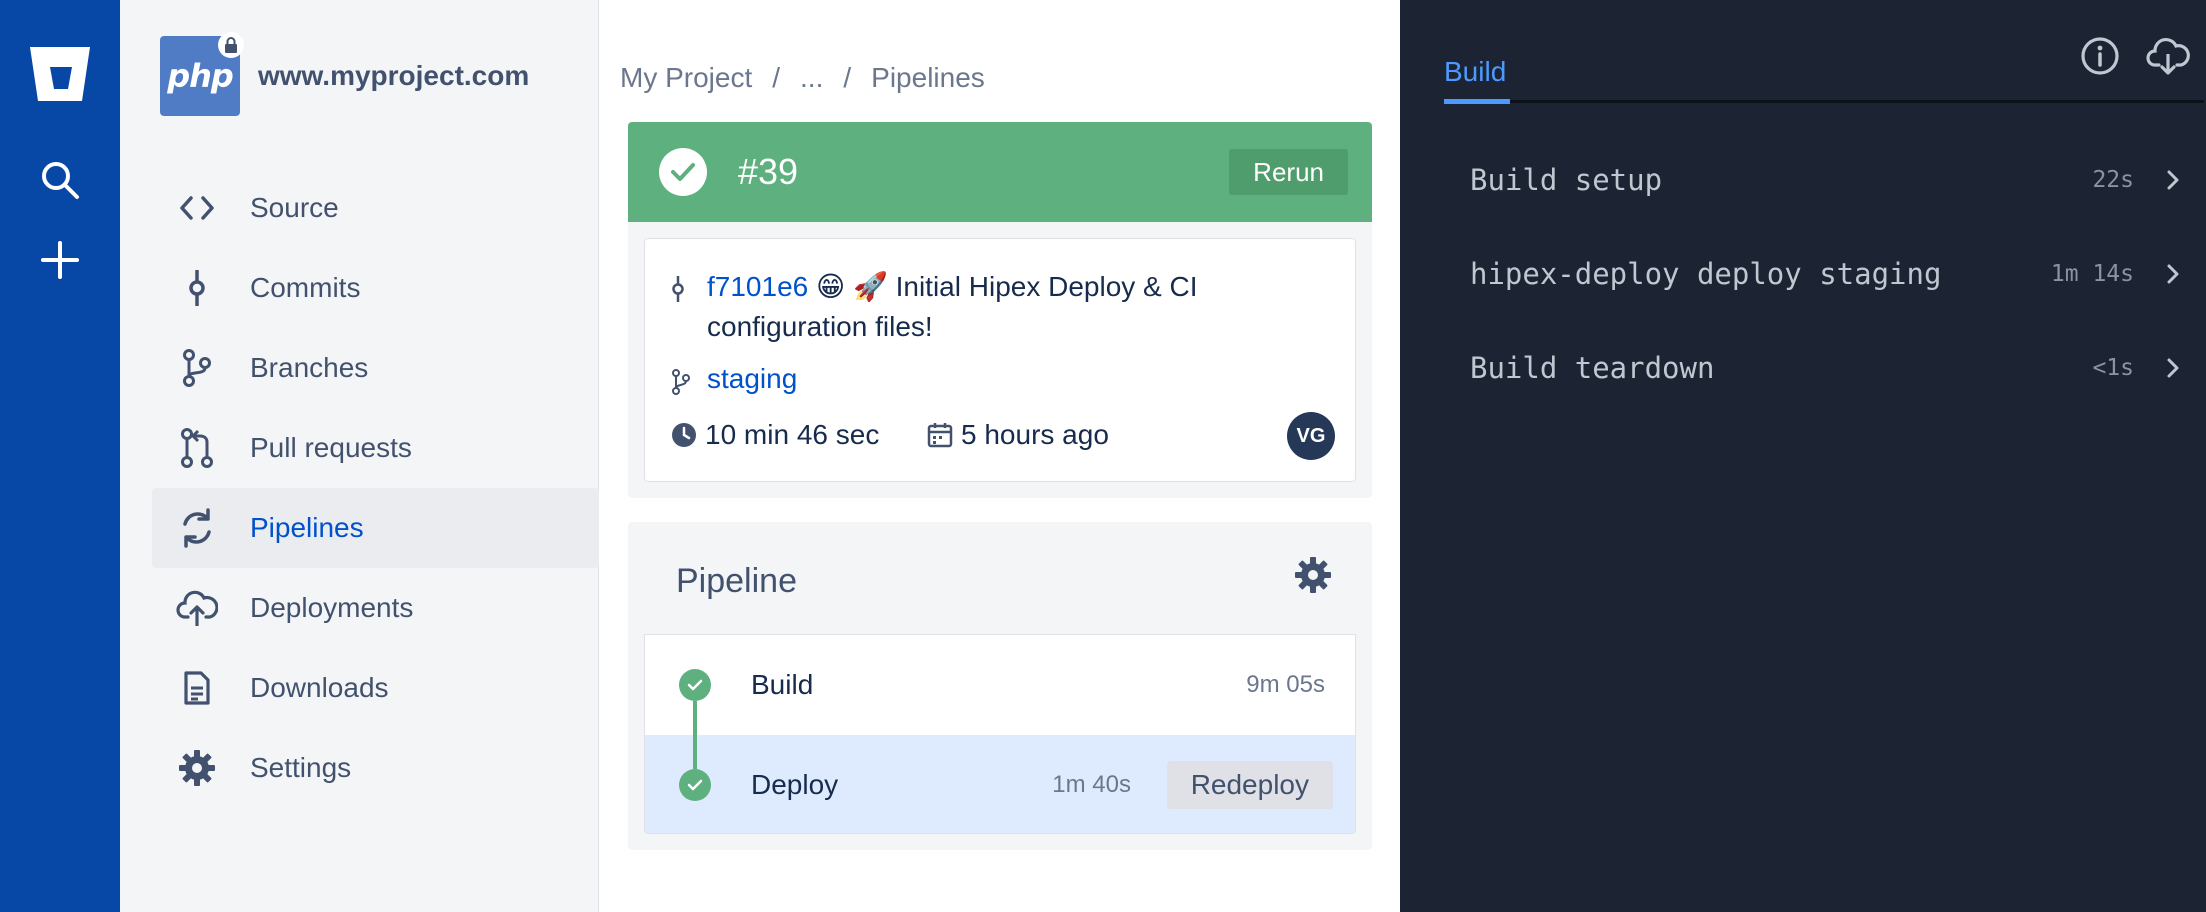 The image size is (2206, 912). Describe the element at coordinates (940, 435) in the screenshot. I see `calendar-icon` at that location.